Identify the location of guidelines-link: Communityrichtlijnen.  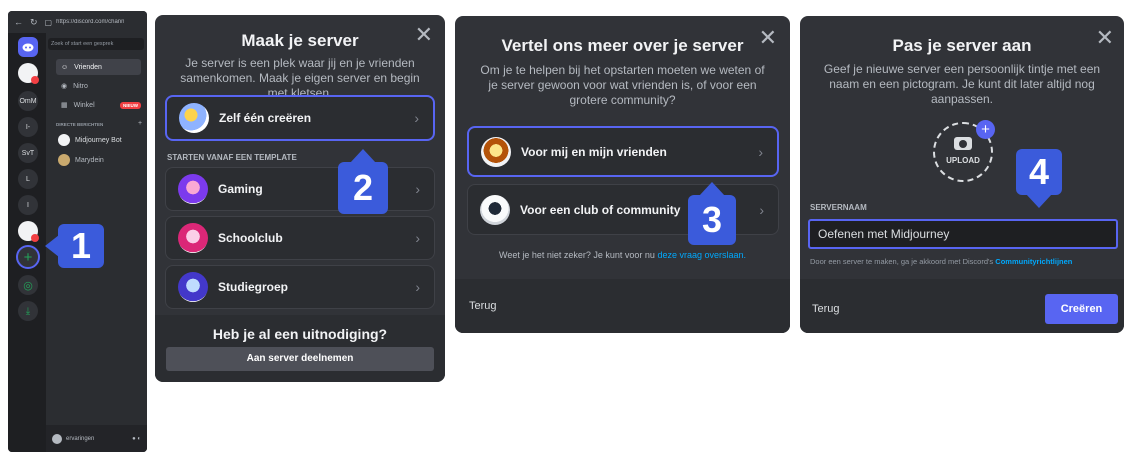
(1033, 261).